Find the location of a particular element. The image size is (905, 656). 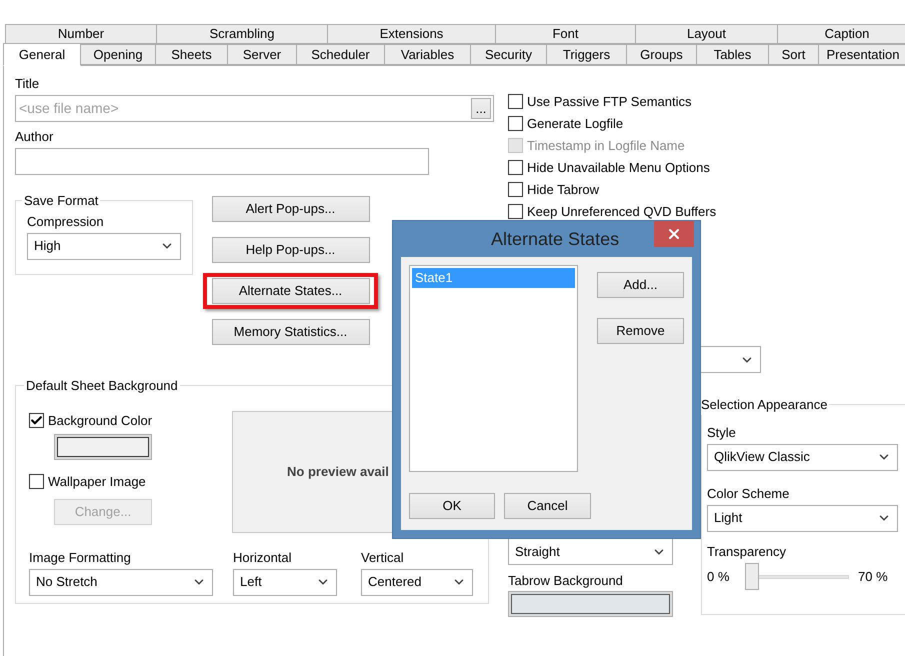

tab: Presentation is located at coordinates (861, 54).